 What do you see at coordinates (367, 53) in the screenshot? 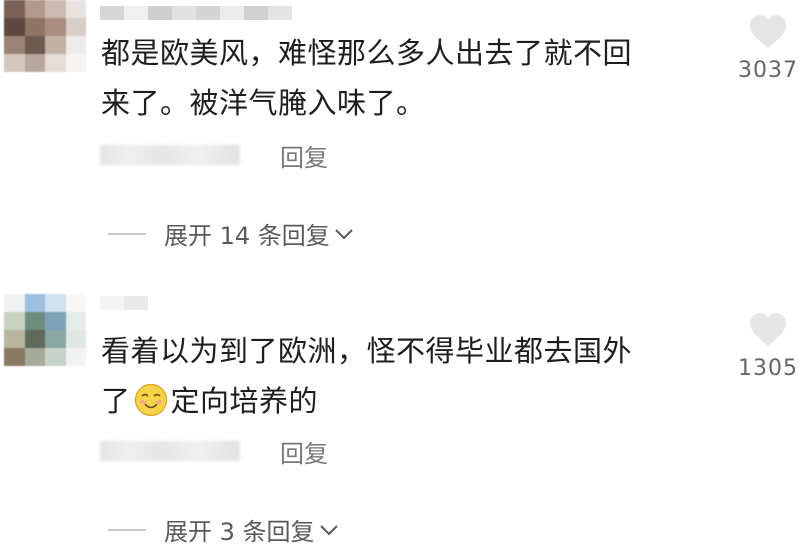
I see `comment-text-line: 都是欧美风，难怪那么多人出去了就不回` at bounding box center [367, 53].